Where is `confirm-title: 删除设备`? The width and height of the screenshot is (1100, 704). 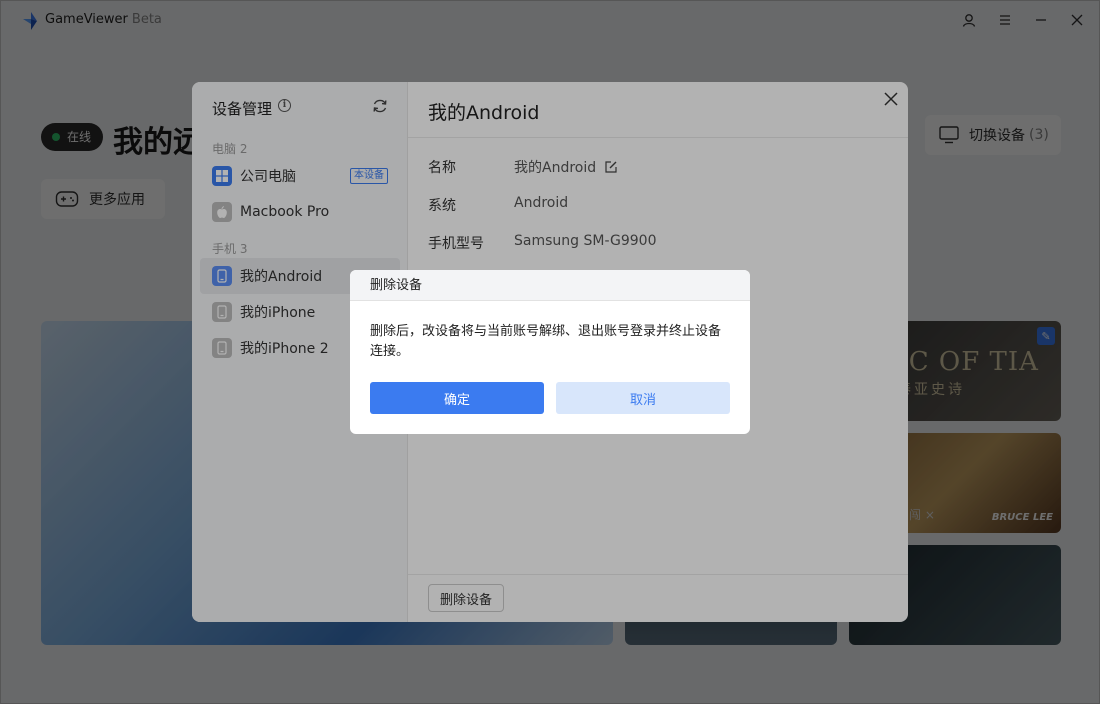
confirm-title: 删除设备 is located at coordinates (550, 285).